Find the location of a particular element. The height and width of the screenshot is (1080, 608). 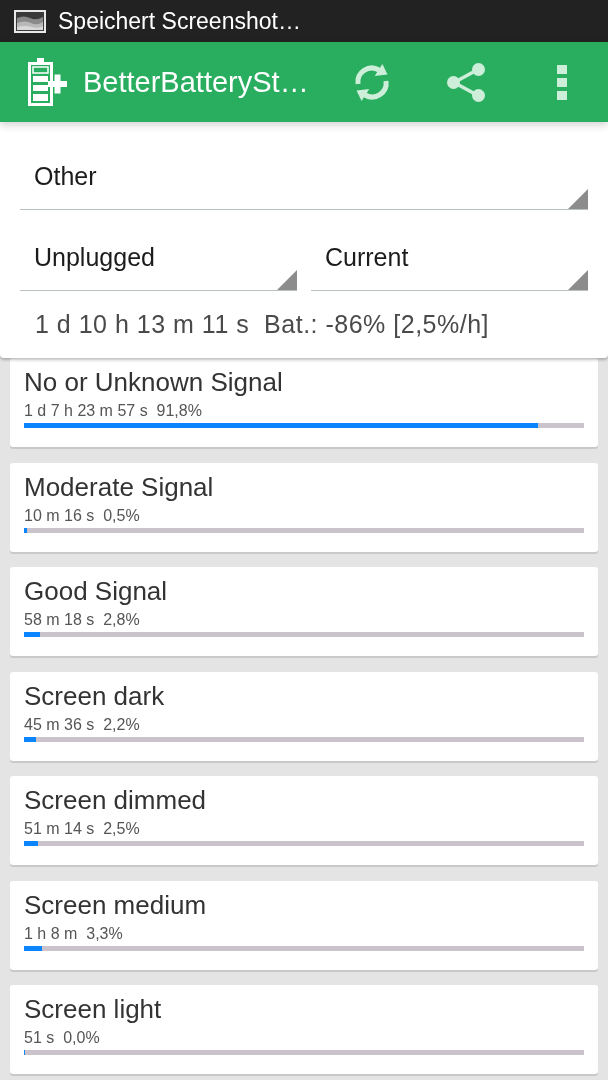

stat-detail: 1 d 7 h 23 m 57 s 91,8% is located at coordinates (113, 411).